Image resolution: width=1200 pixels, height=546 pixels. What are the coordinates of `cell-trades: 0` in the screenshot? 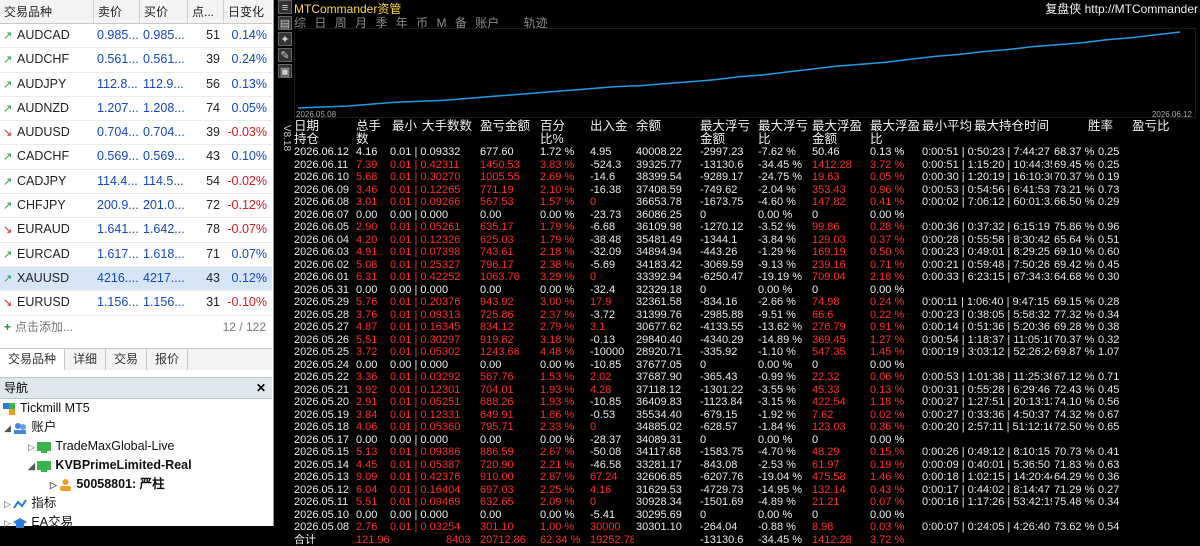 It's located at (460, 365).